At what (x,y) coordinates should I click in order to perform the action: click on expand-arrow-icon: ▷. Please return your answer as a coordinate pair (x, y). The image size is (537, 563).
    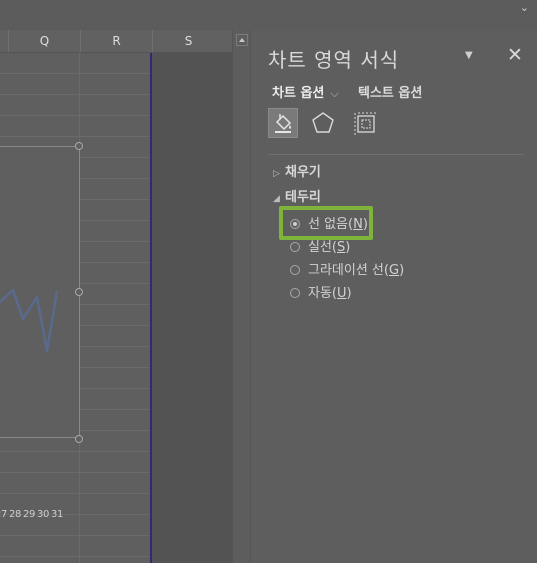
    Looking at the image, I should click on (276, 174).